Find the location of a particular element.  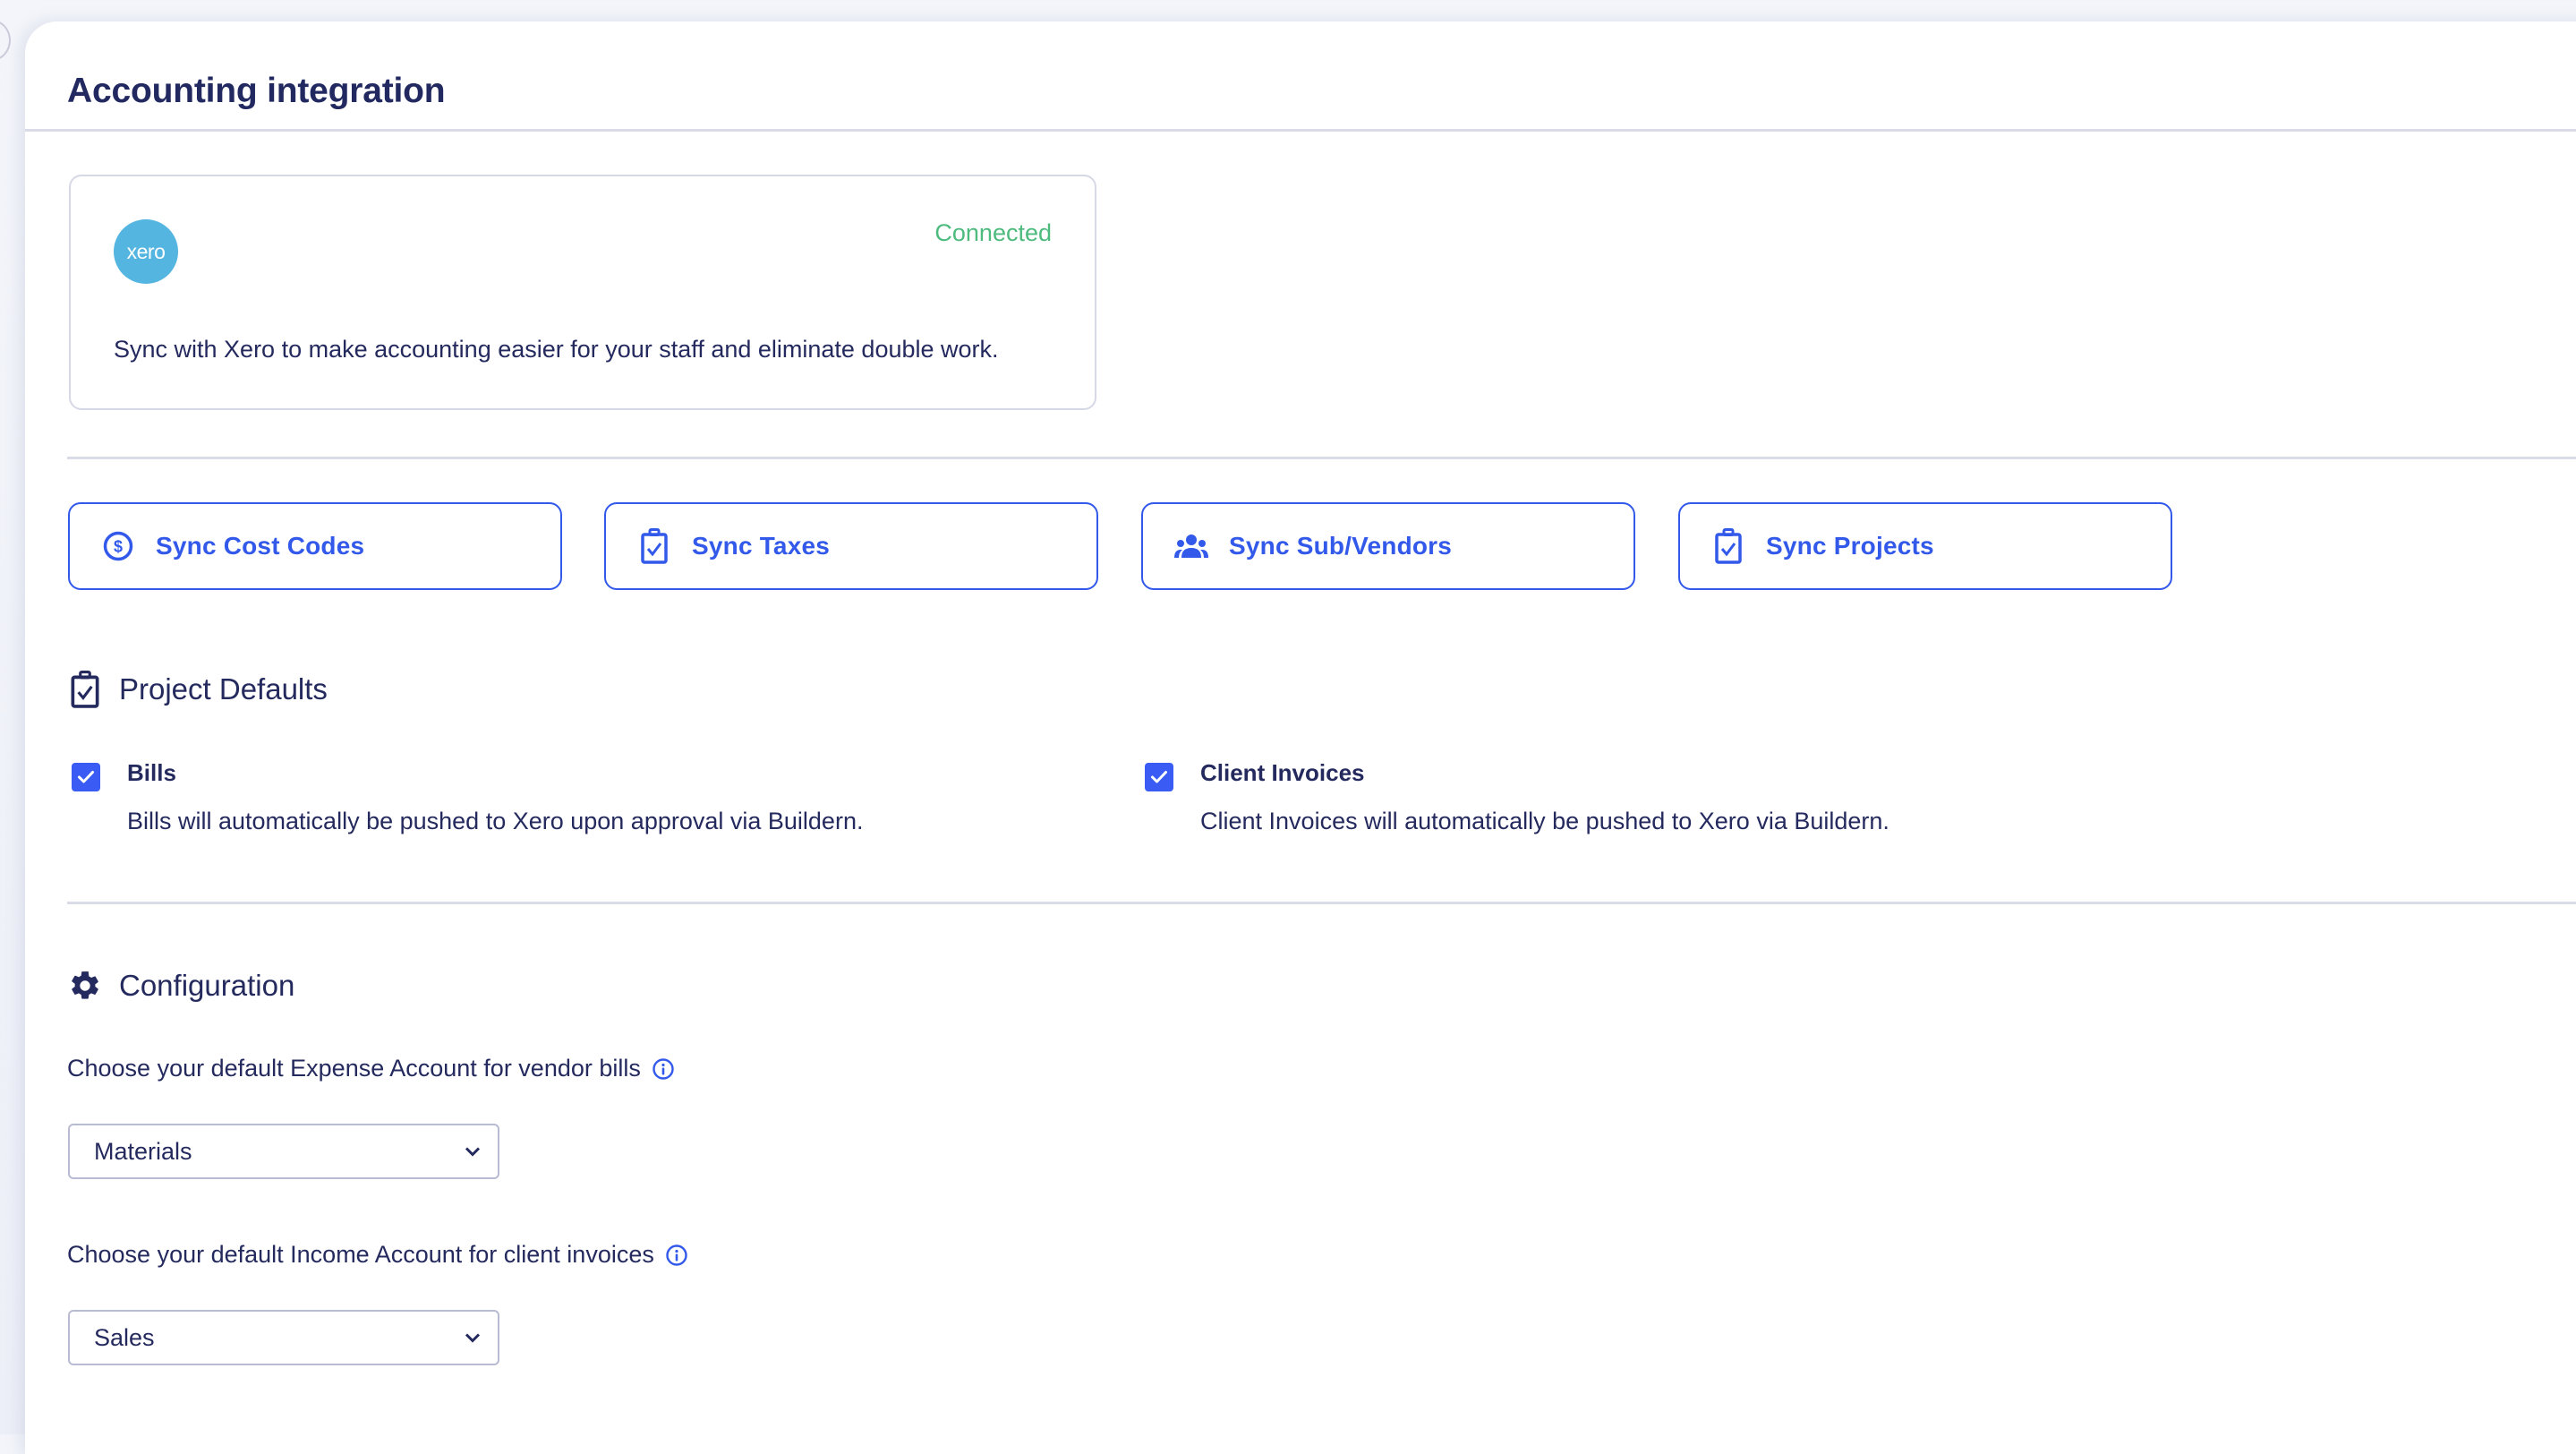

collapse-sidebar-handle is located at coordinates (5, 40).